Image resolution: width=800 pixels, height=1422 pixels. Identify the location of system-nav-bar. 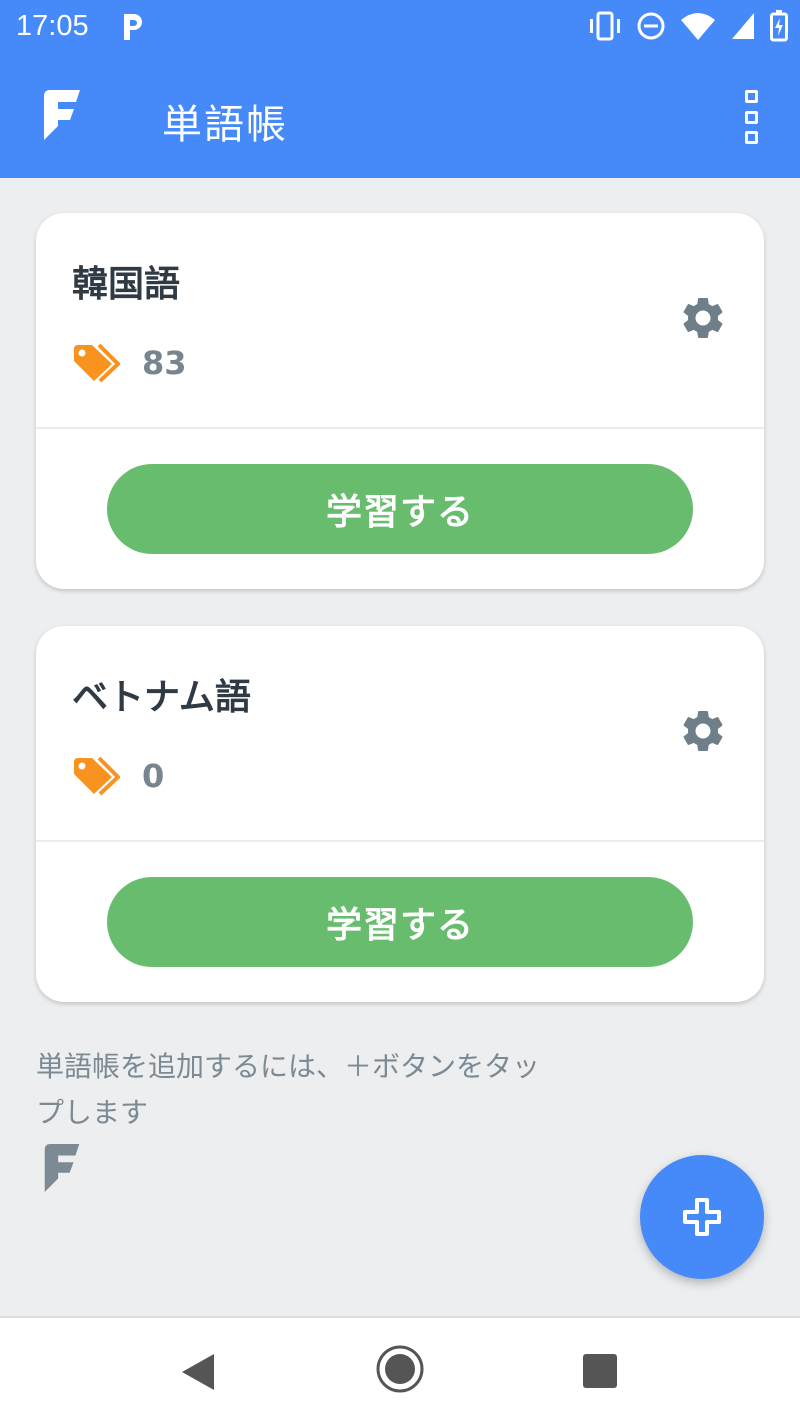
(400, 1369).